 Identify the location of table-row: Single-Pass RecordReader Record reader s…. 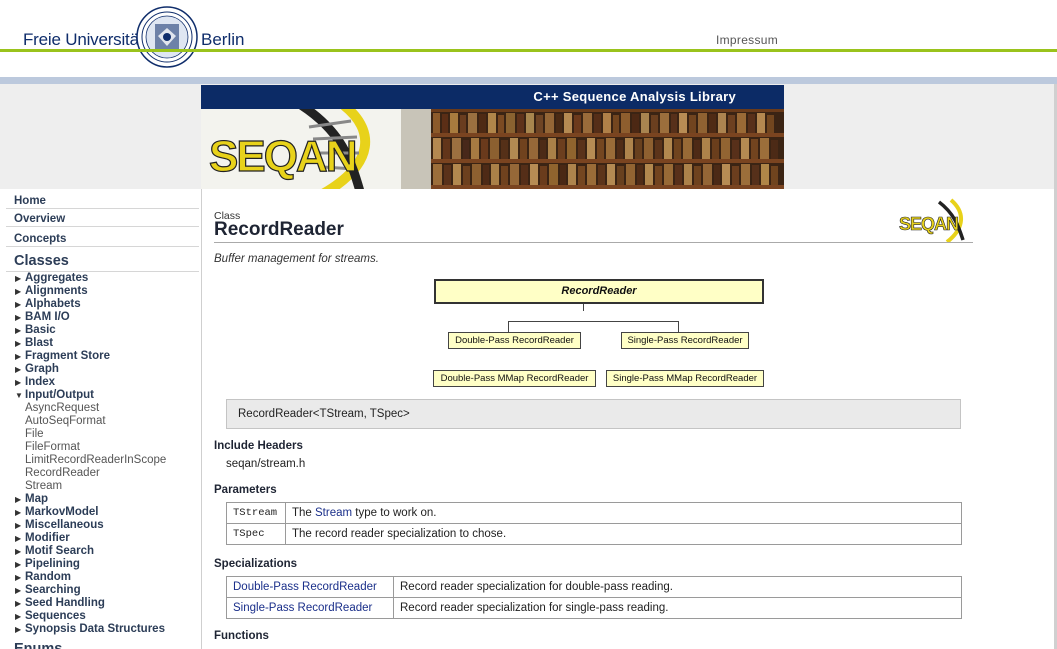
(594, 608).